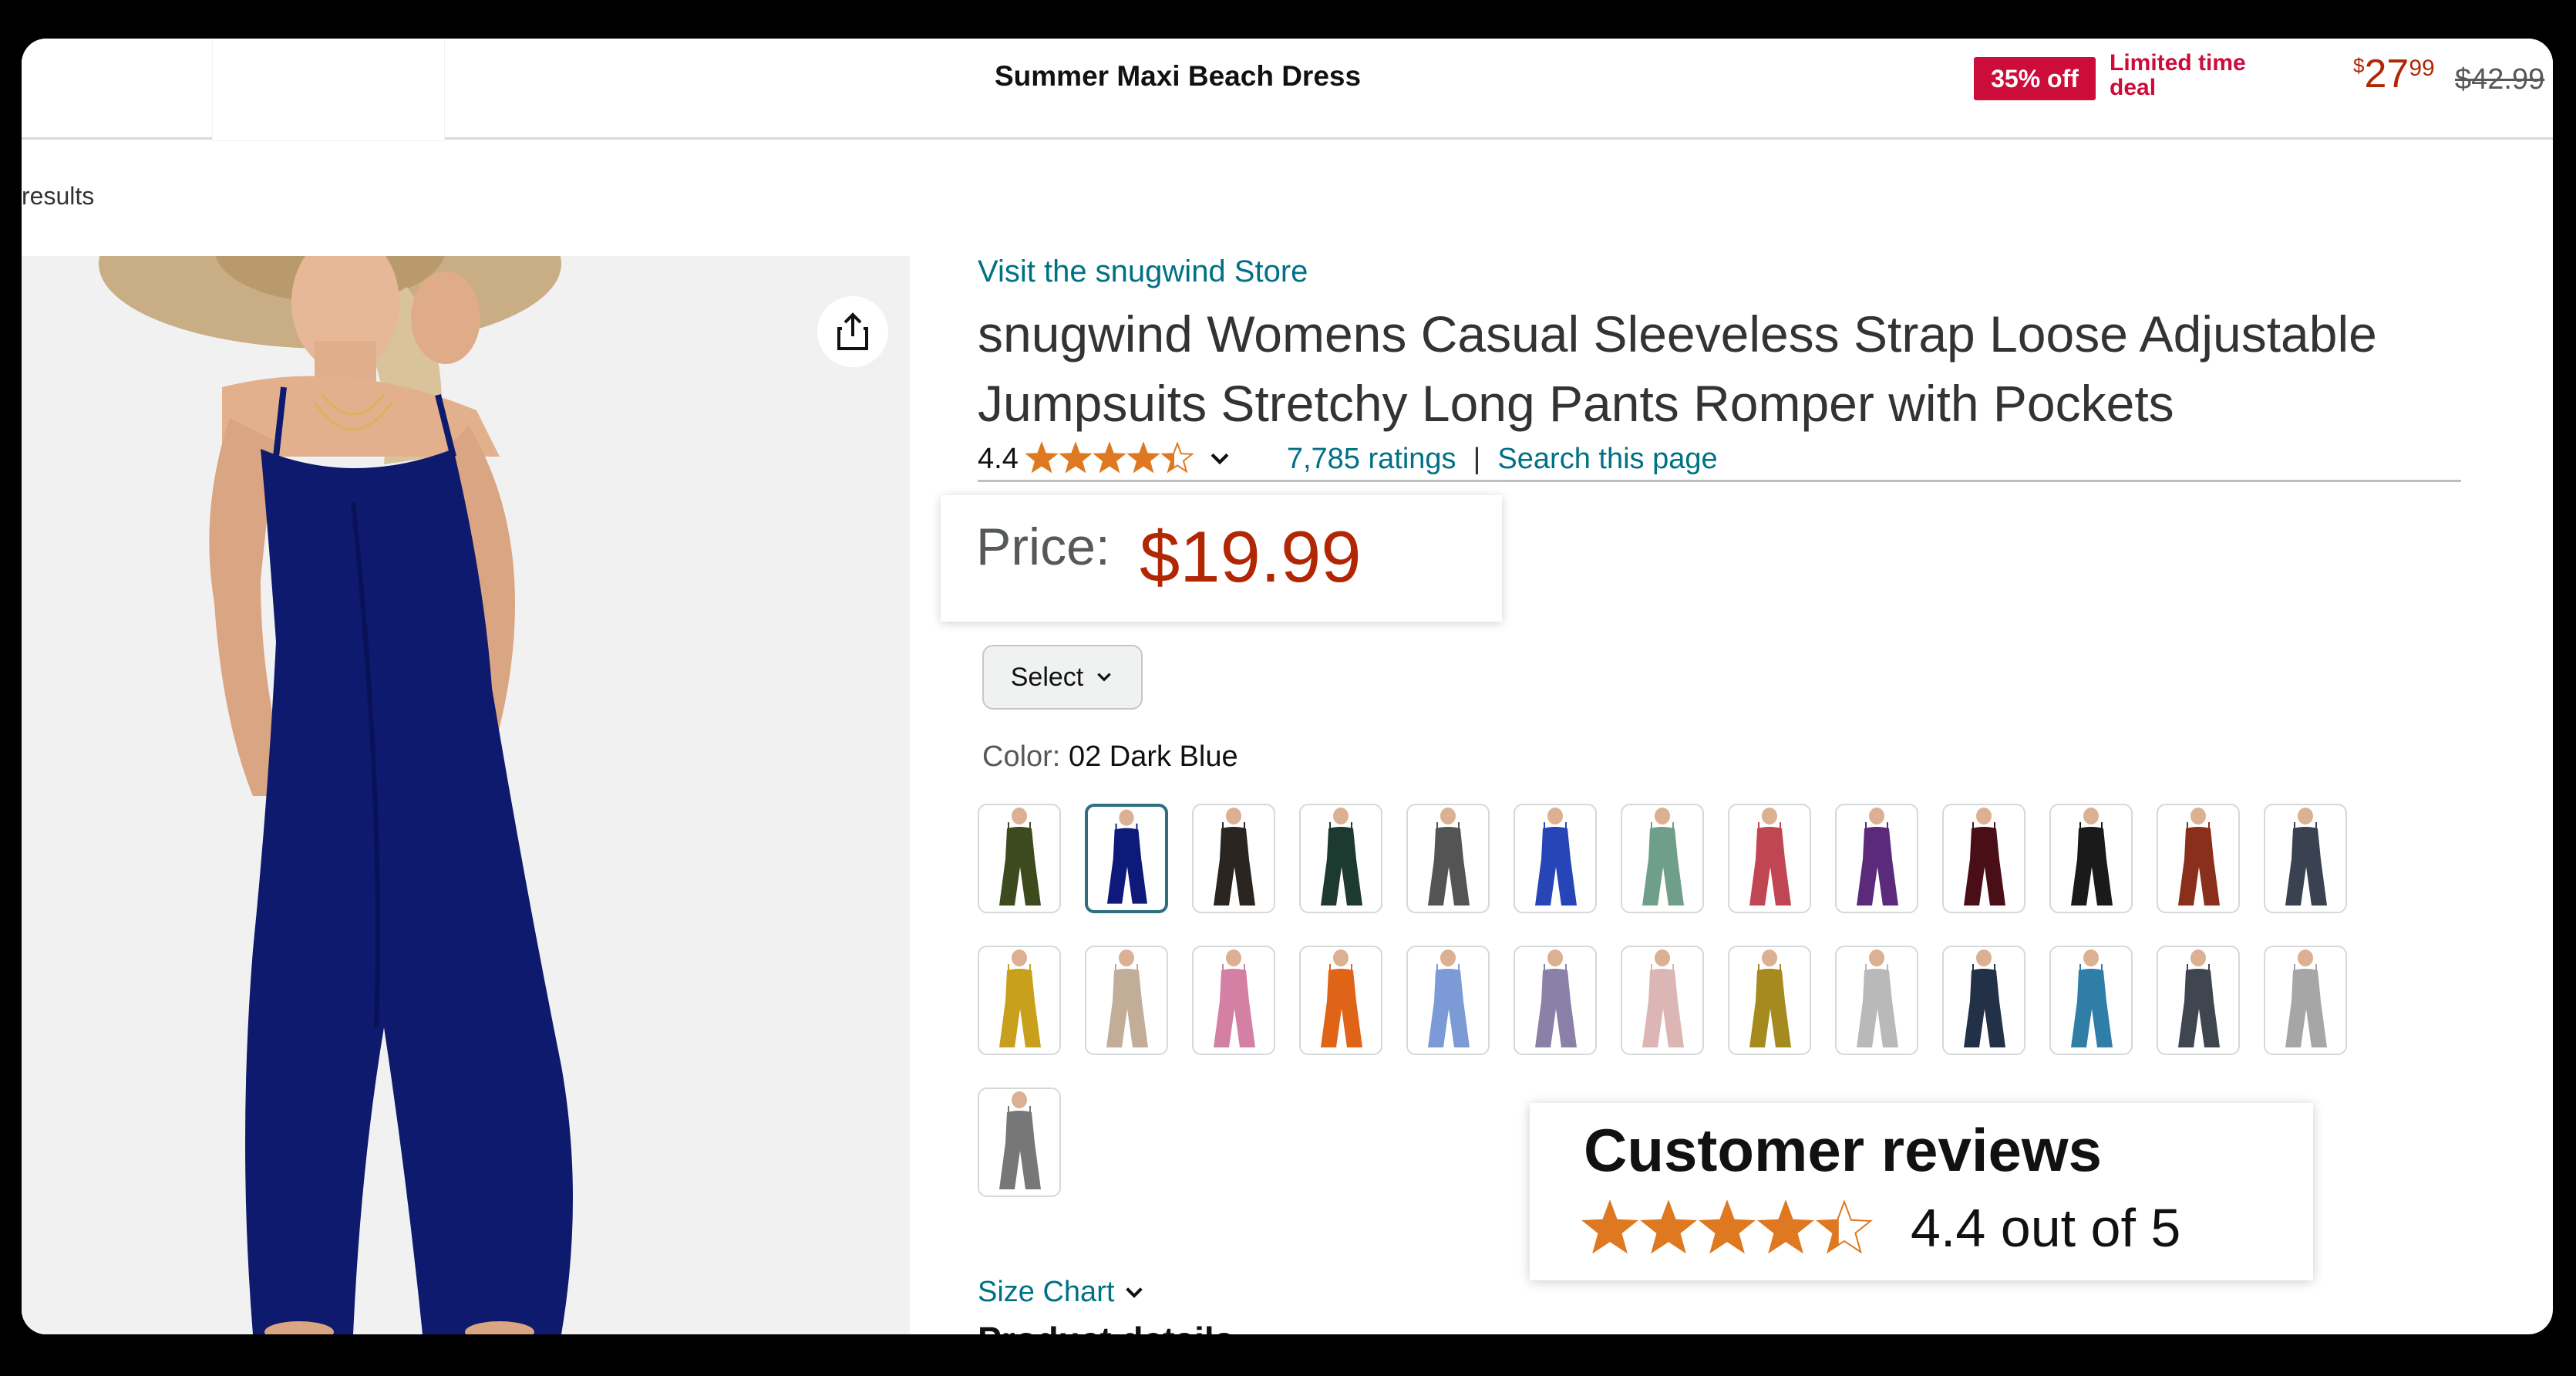 This screenshot has width=2576, height=1376. What do you see at coordinates (1178, 76) in the screenshot?
I see `sticky-product-title: Summer Maxi Beach Dress` at bounding box center [1178, 76].